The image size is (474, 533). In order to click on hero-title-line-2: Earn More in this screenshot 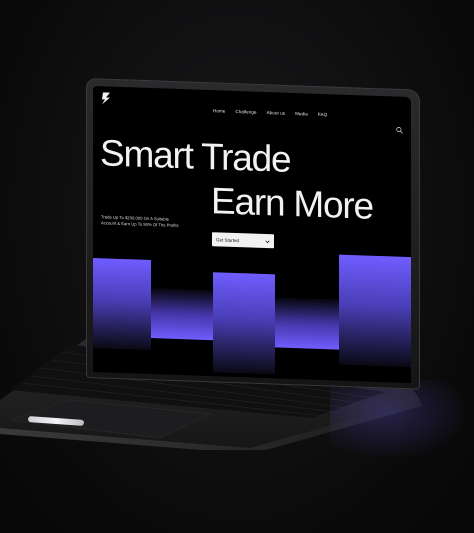, I will do `click(292, 203)`.